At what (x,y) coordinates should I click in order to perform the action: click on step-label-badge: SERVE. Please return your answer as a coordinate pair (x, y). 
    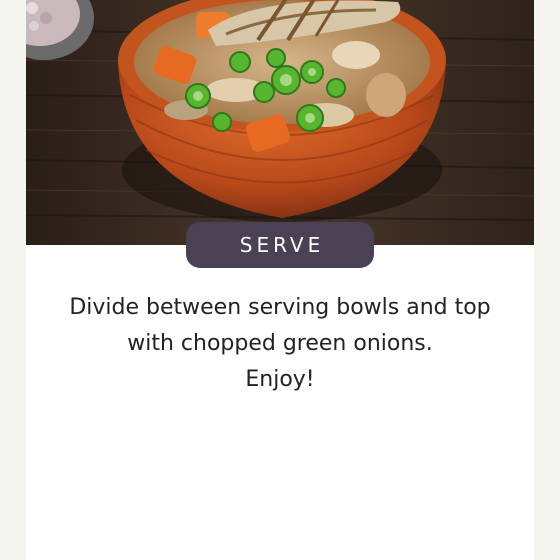
    Looking at the image, I should click on (280, 245).